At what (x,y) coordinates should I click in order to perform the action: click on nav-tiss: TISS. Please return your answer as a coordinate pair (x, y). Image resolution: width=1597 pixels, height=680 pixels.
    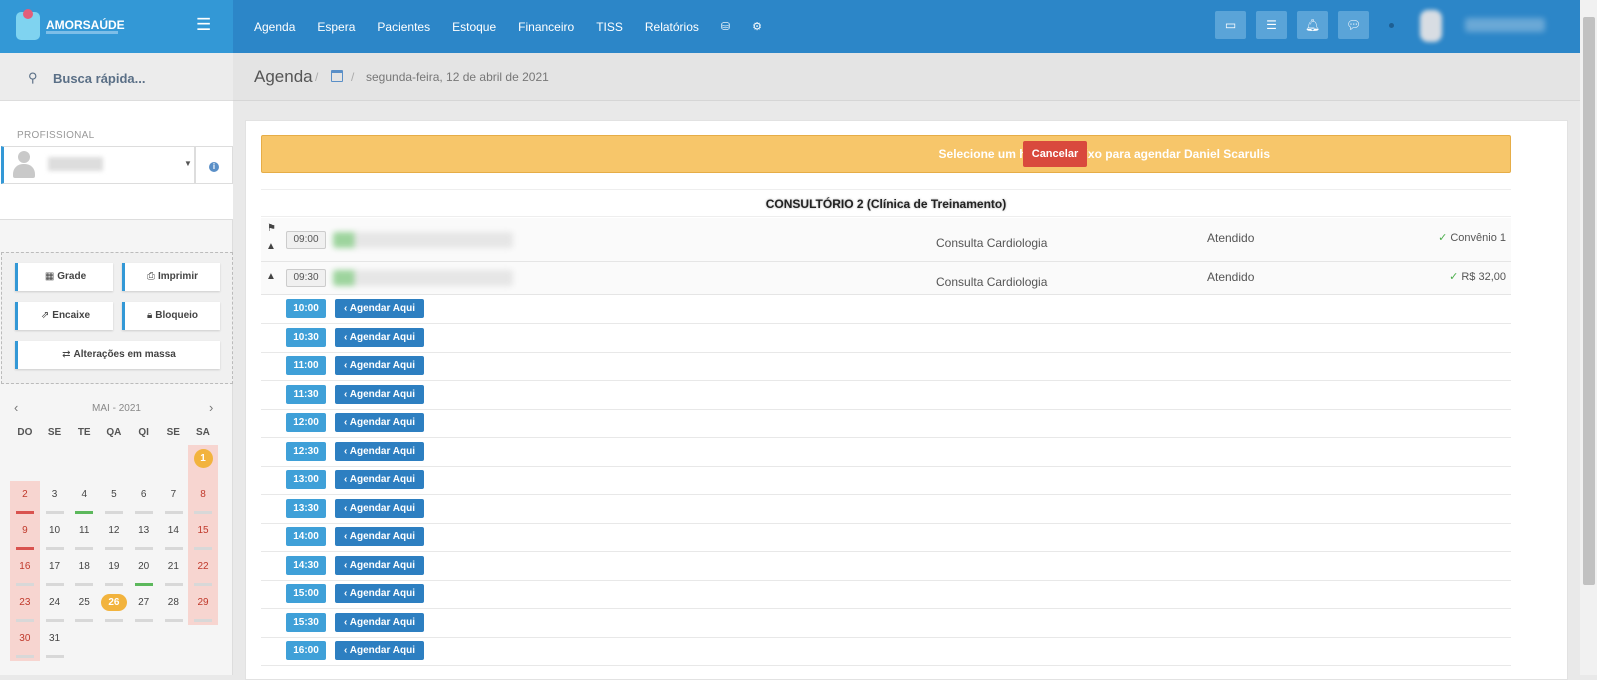
    Looking at the image, I should click on (609, 27).